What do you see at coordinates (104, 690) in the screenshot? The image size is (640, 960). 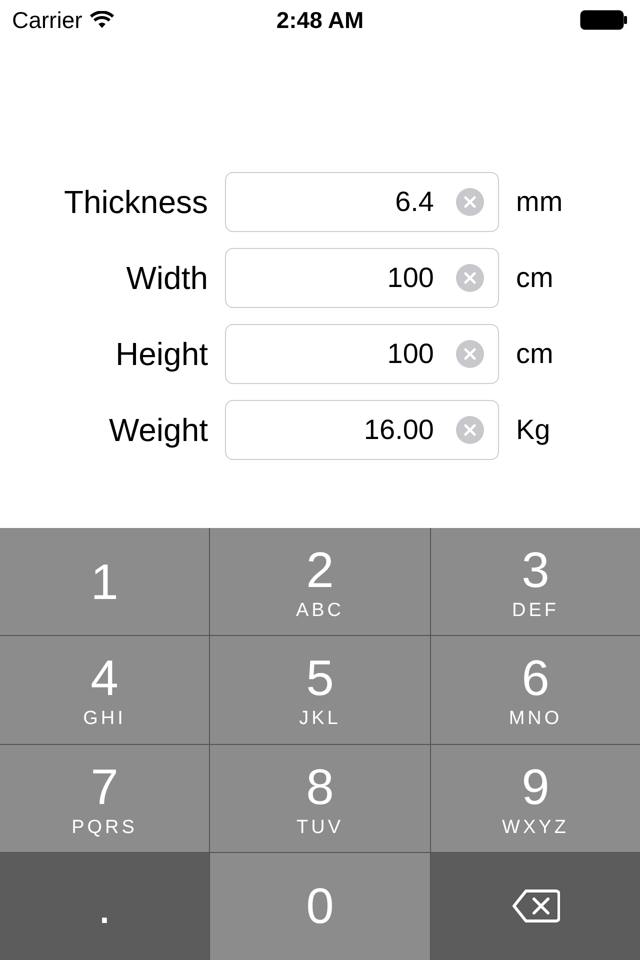 I see `keypad-key: 4 GHI` at bounding box center [104, 690].